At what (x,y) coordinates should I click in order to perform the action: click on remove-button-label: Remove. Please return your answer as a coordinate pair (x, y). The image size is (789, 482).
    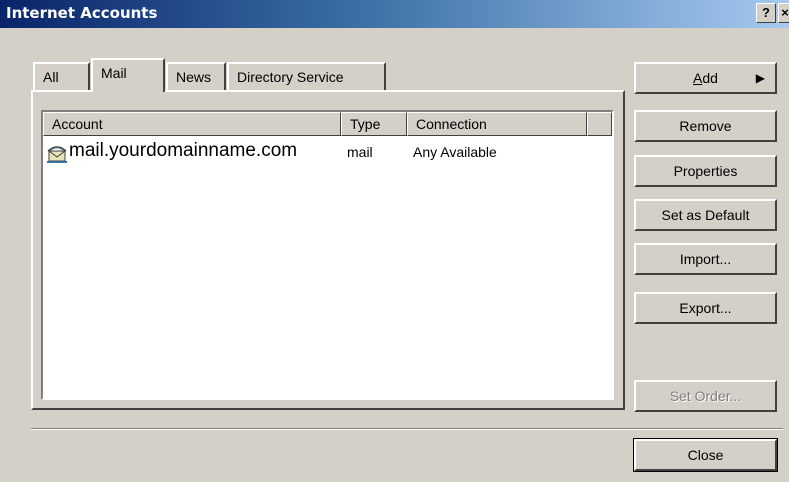
    Looking at the image, I should click on (705, 126).